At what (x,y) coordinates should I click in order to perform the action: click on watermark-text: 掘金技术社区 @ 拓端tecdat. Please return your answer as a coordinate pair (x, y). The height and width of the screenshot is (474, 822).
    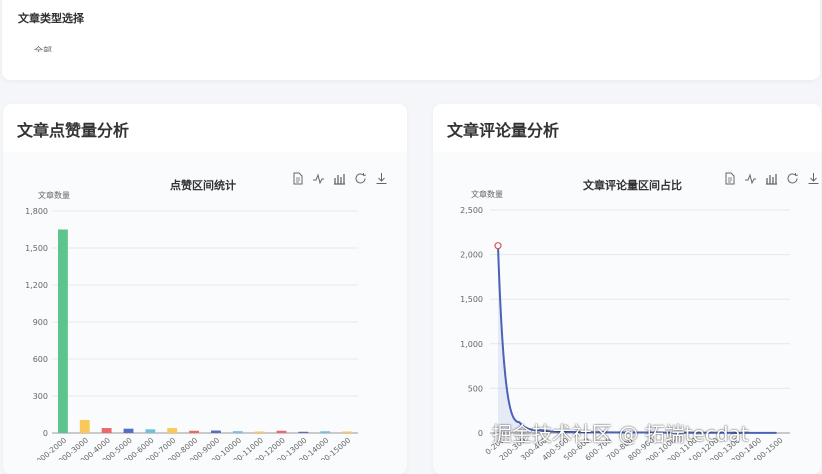
    Looking at the image, I should click on (620, 434).